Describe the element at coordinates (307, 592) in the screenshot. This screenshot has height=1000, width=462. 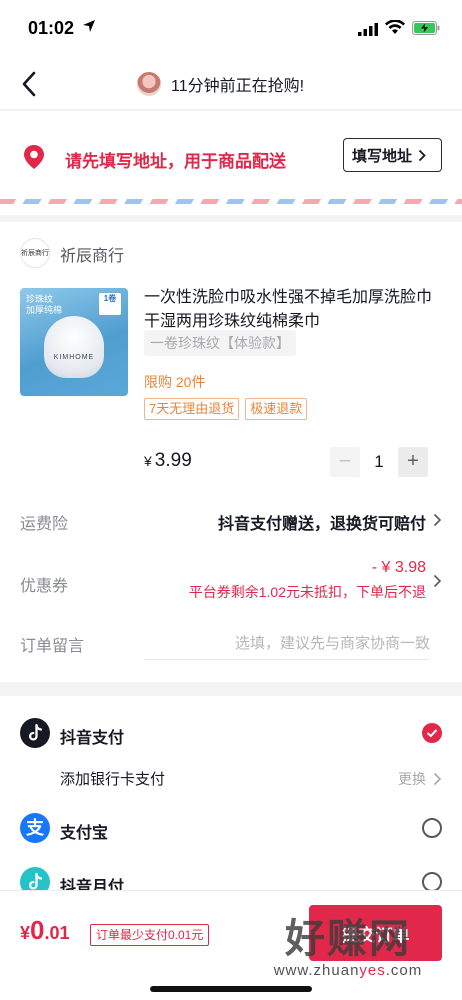
I see `coupon-note: 平台券剩余1.02元未抵扣，下单后不退` at that location.